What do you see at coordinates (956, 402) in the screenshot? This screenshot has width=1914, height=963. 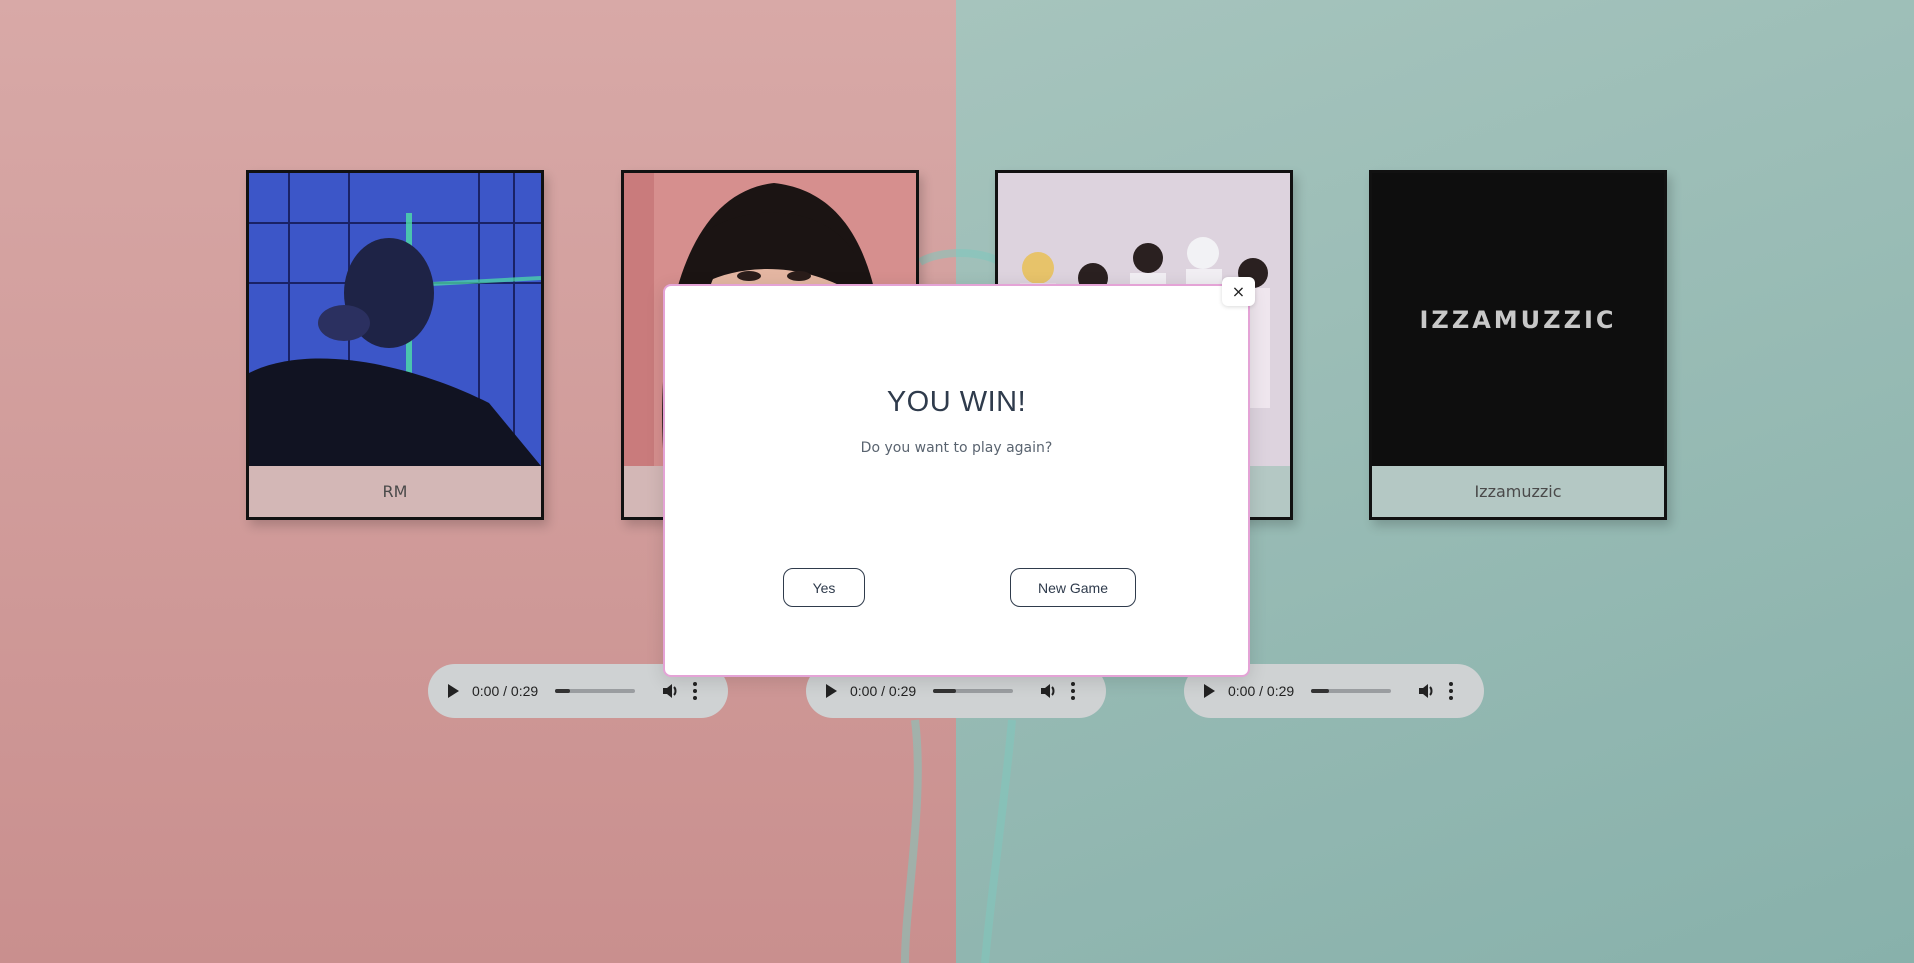 I see `dialog-title: YOU WIN!` at bounding box center [956, 402].